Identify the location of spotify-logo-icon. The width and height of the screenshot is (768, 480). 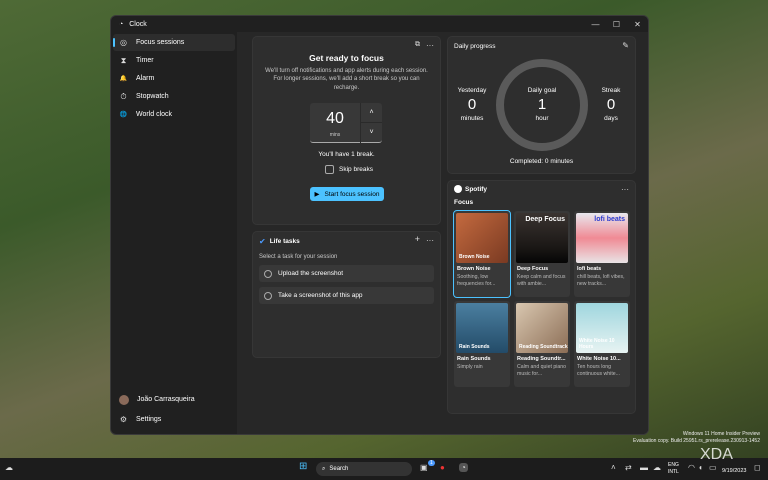
(458, 189).